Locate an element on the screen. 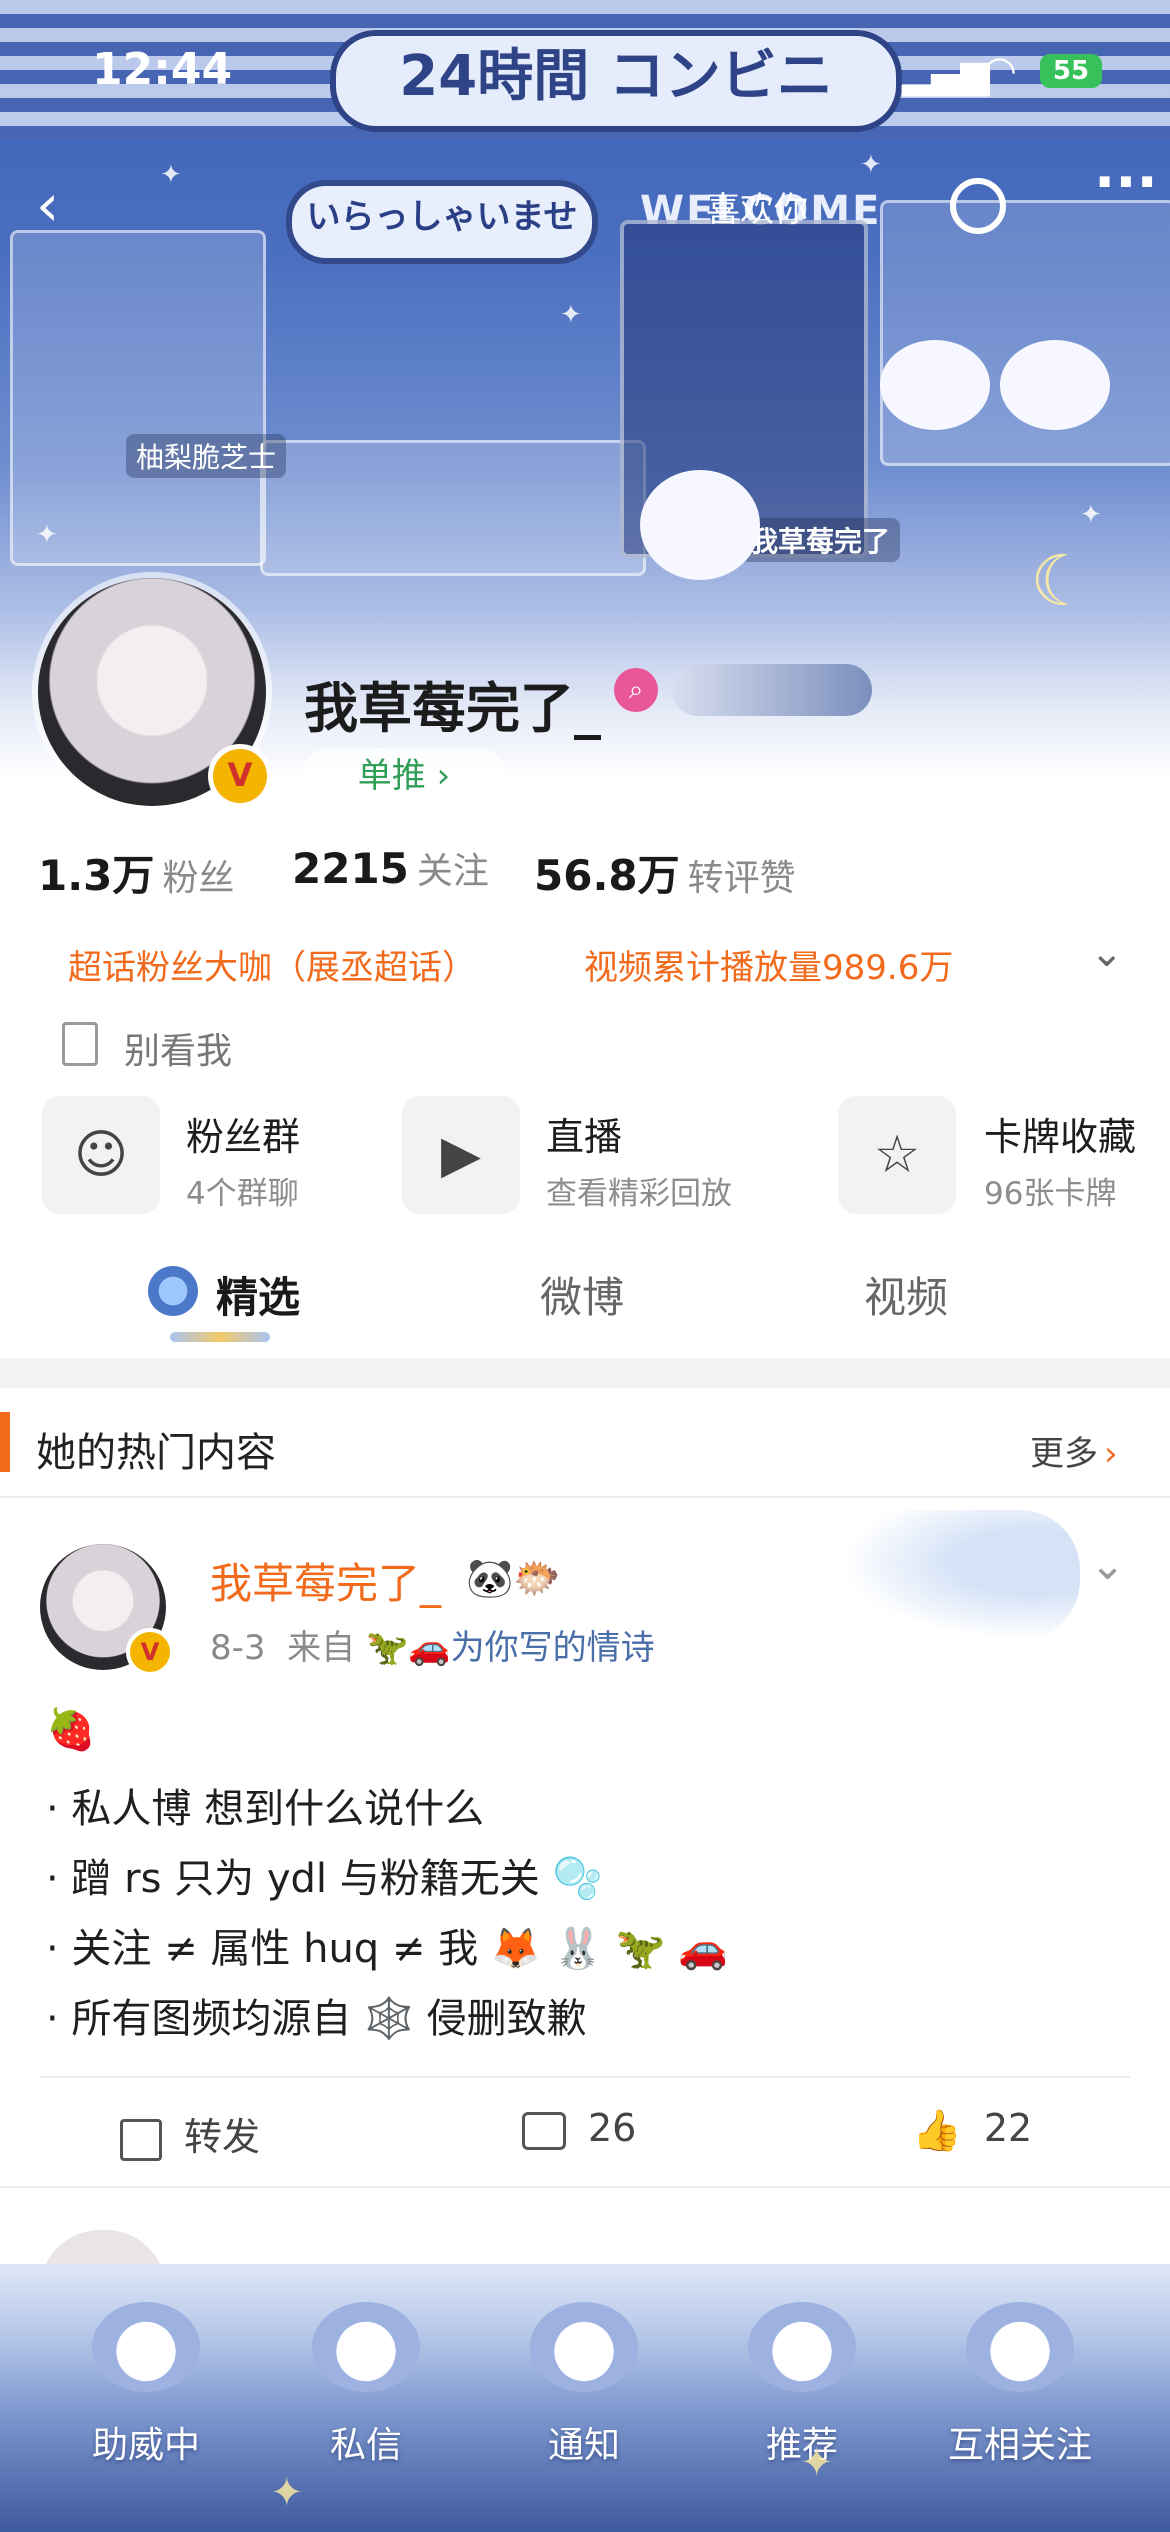  post-source-emoji: 🦖🚗 is located at coordinates (408, 1648).